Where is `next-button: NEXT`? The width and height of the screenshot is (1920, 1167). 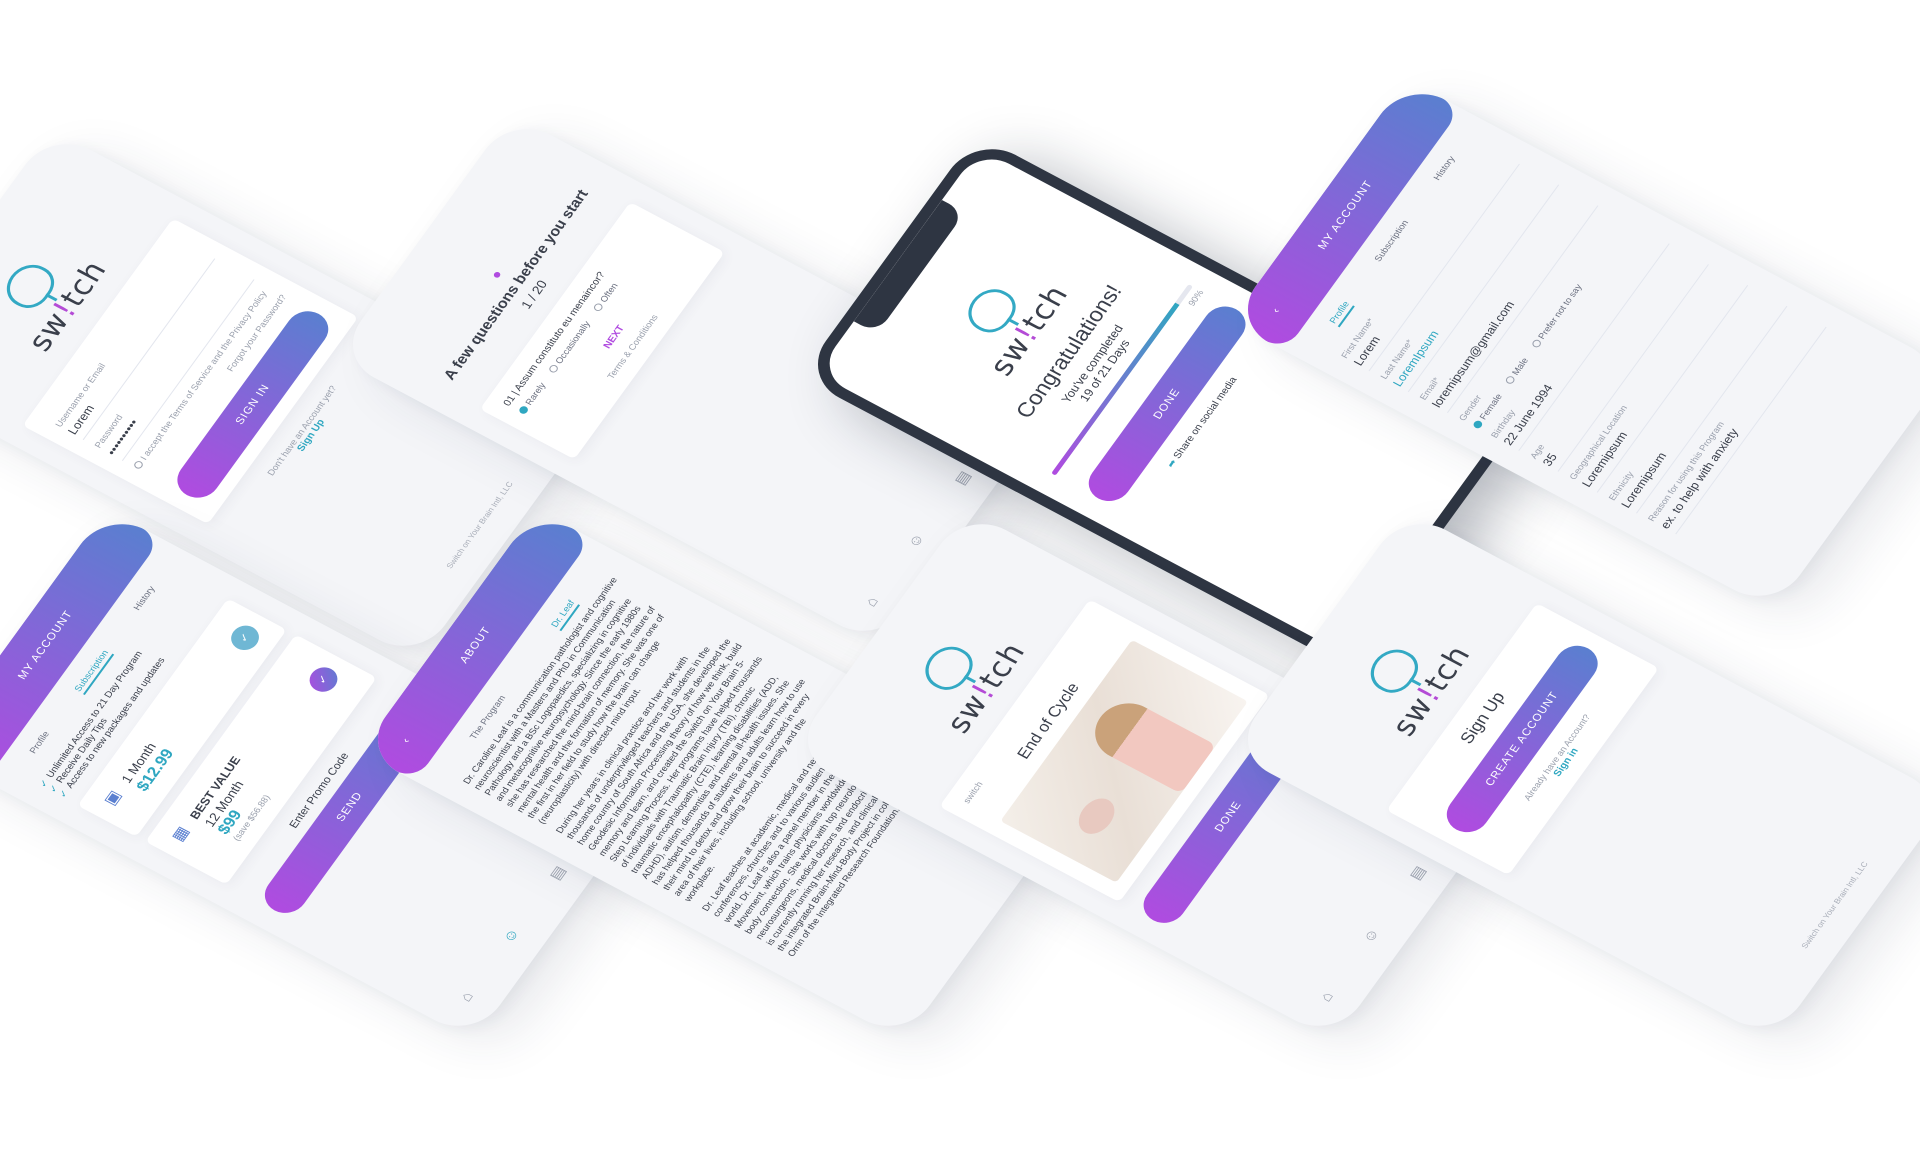 next-button: NEXT is located at coordinates (614, 337).